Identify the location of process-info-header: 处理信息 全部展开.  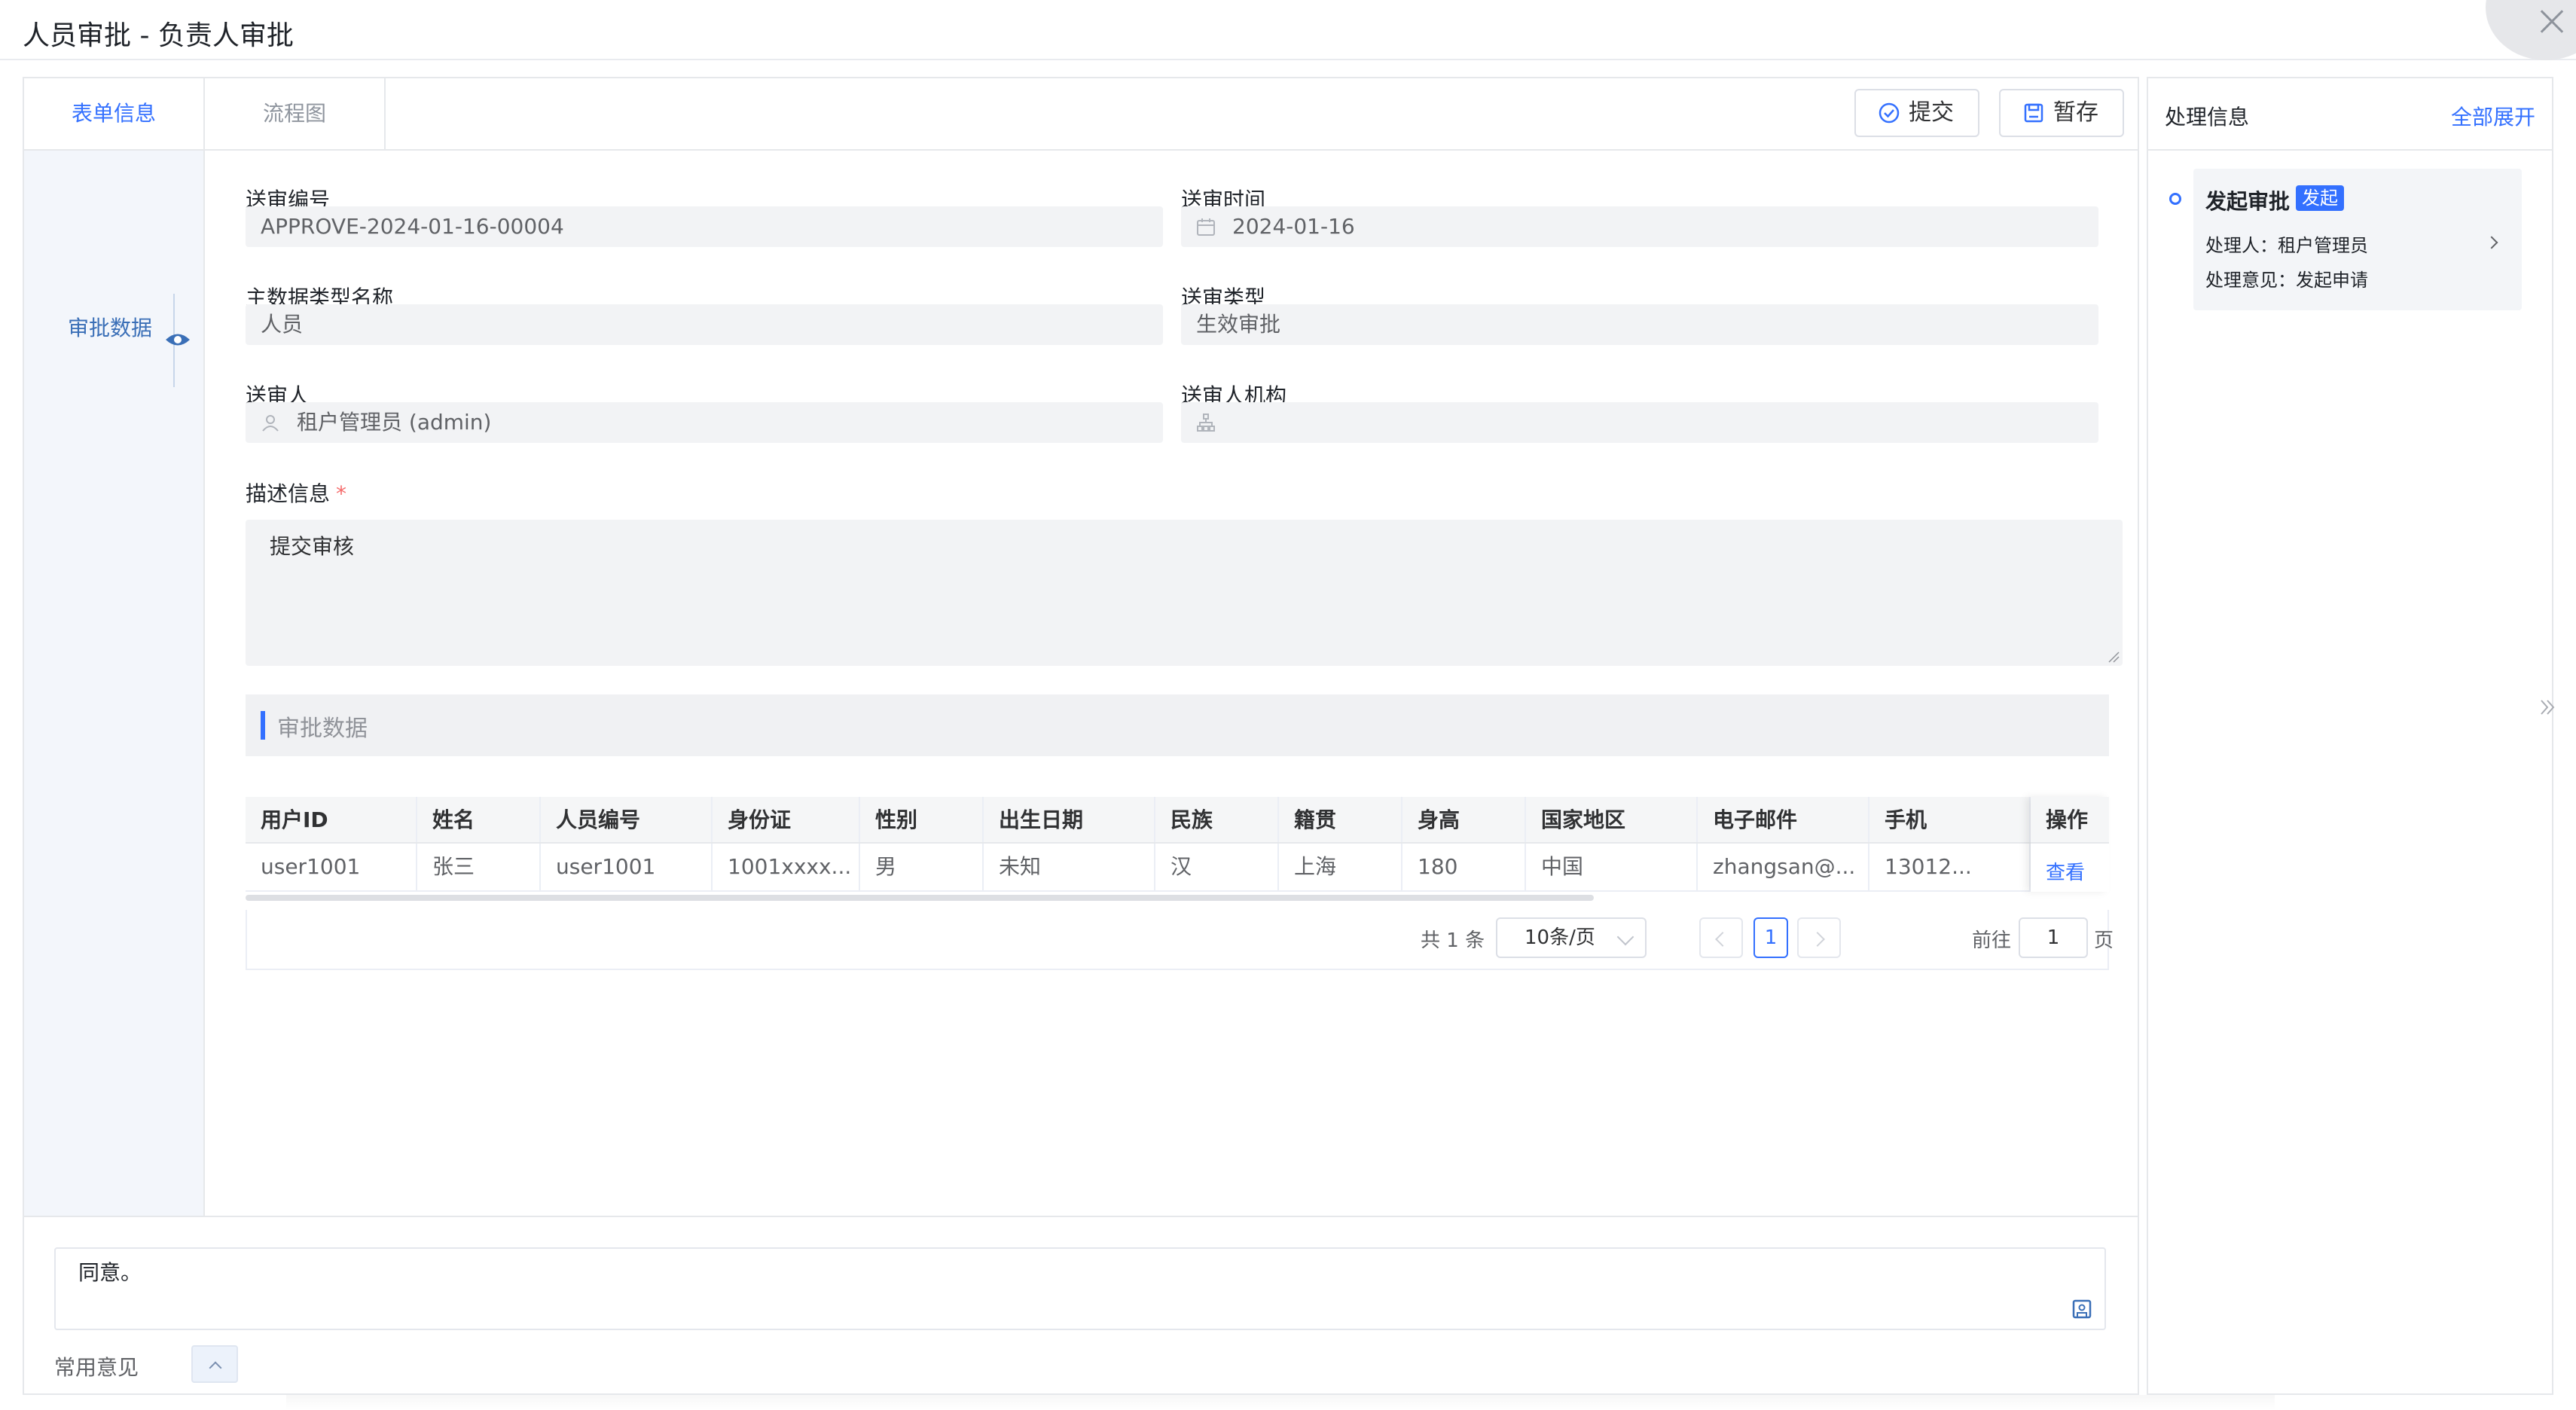
(2350, 114).